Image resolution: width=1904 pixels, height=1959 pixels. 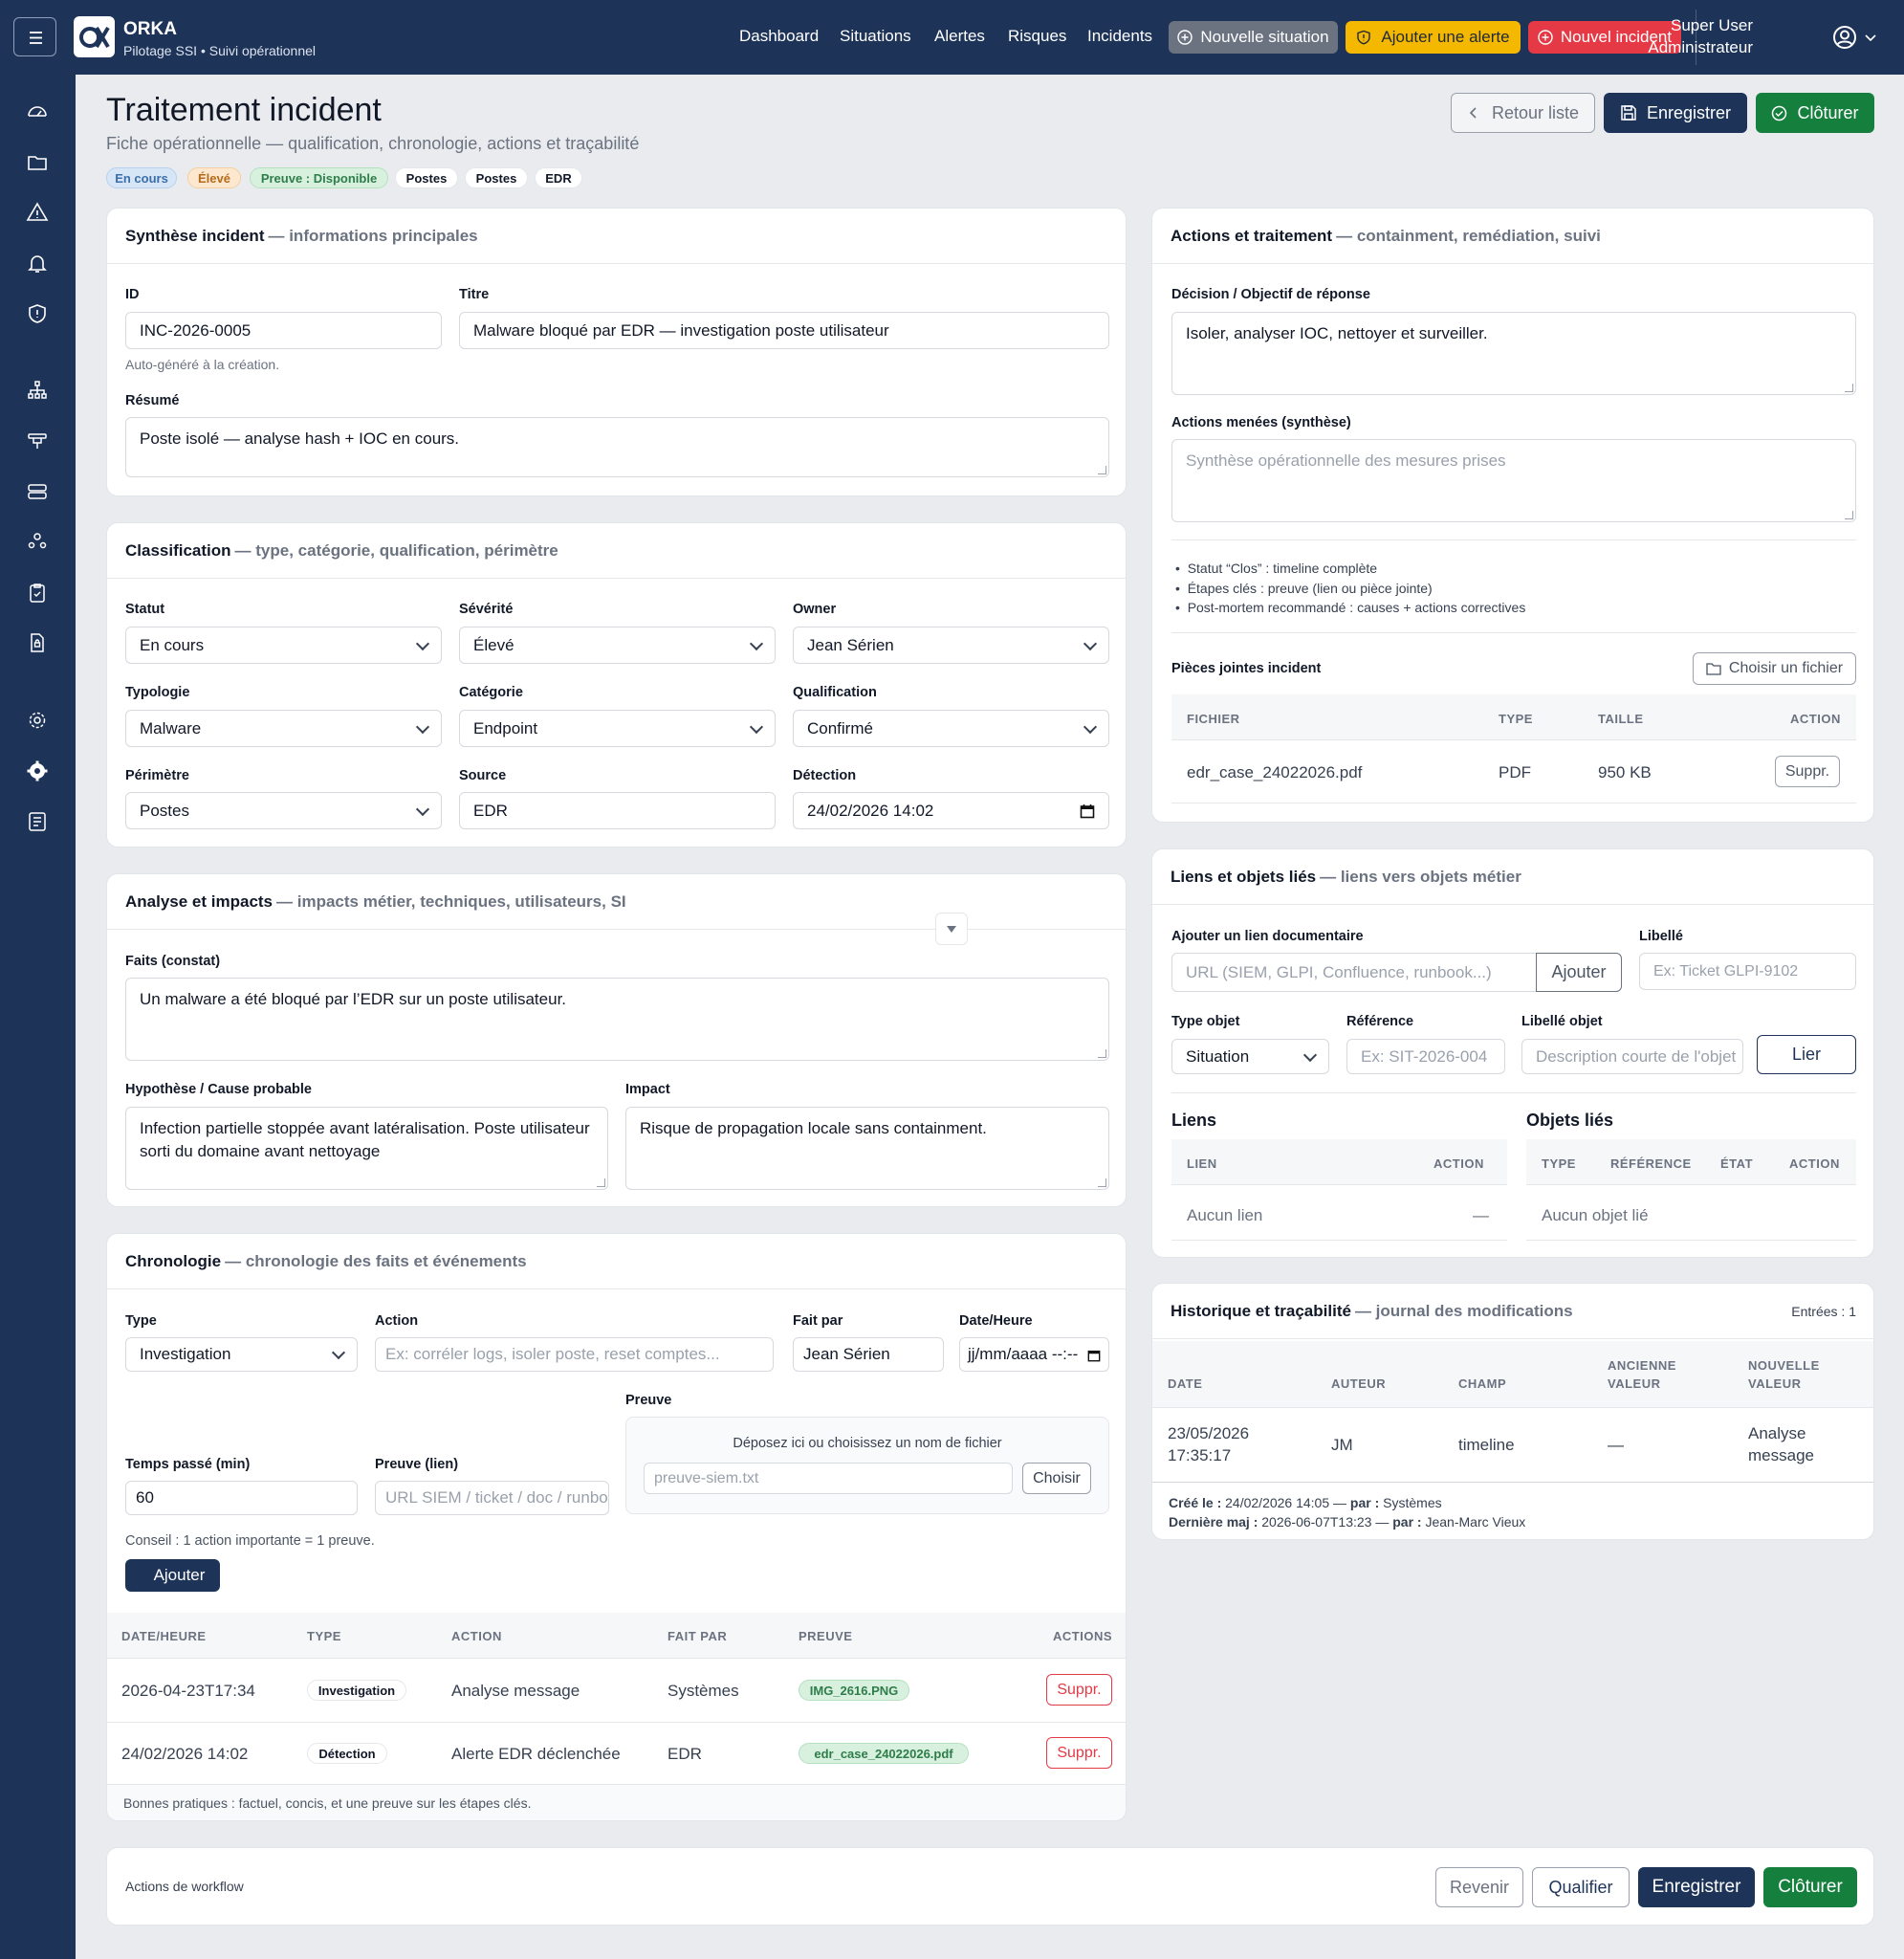 I want to click on sidebar-item-situations, so click(x=37, y=163).